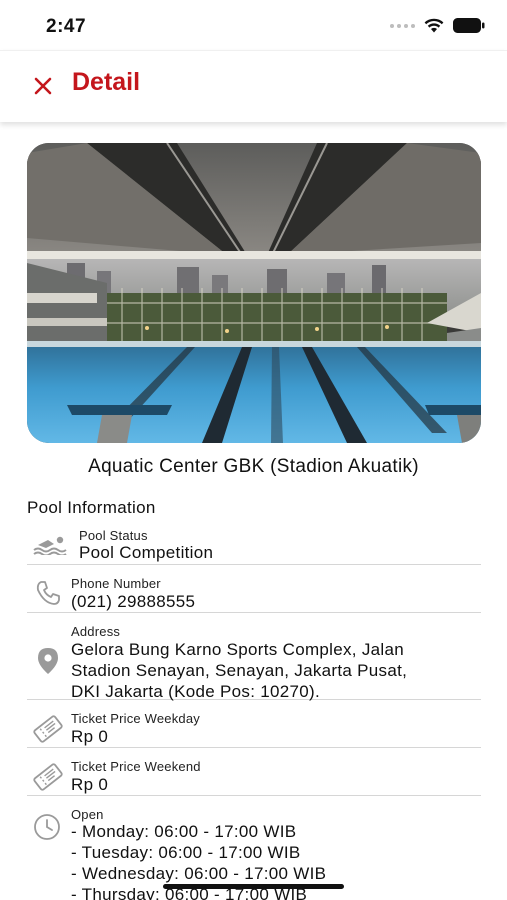  What do you see at coordinates (254, 772) in the screenshot?
I see `info-row-ticket-weekend: Ticket Price Weekend Rp 0` at bounding box center [254, 772].